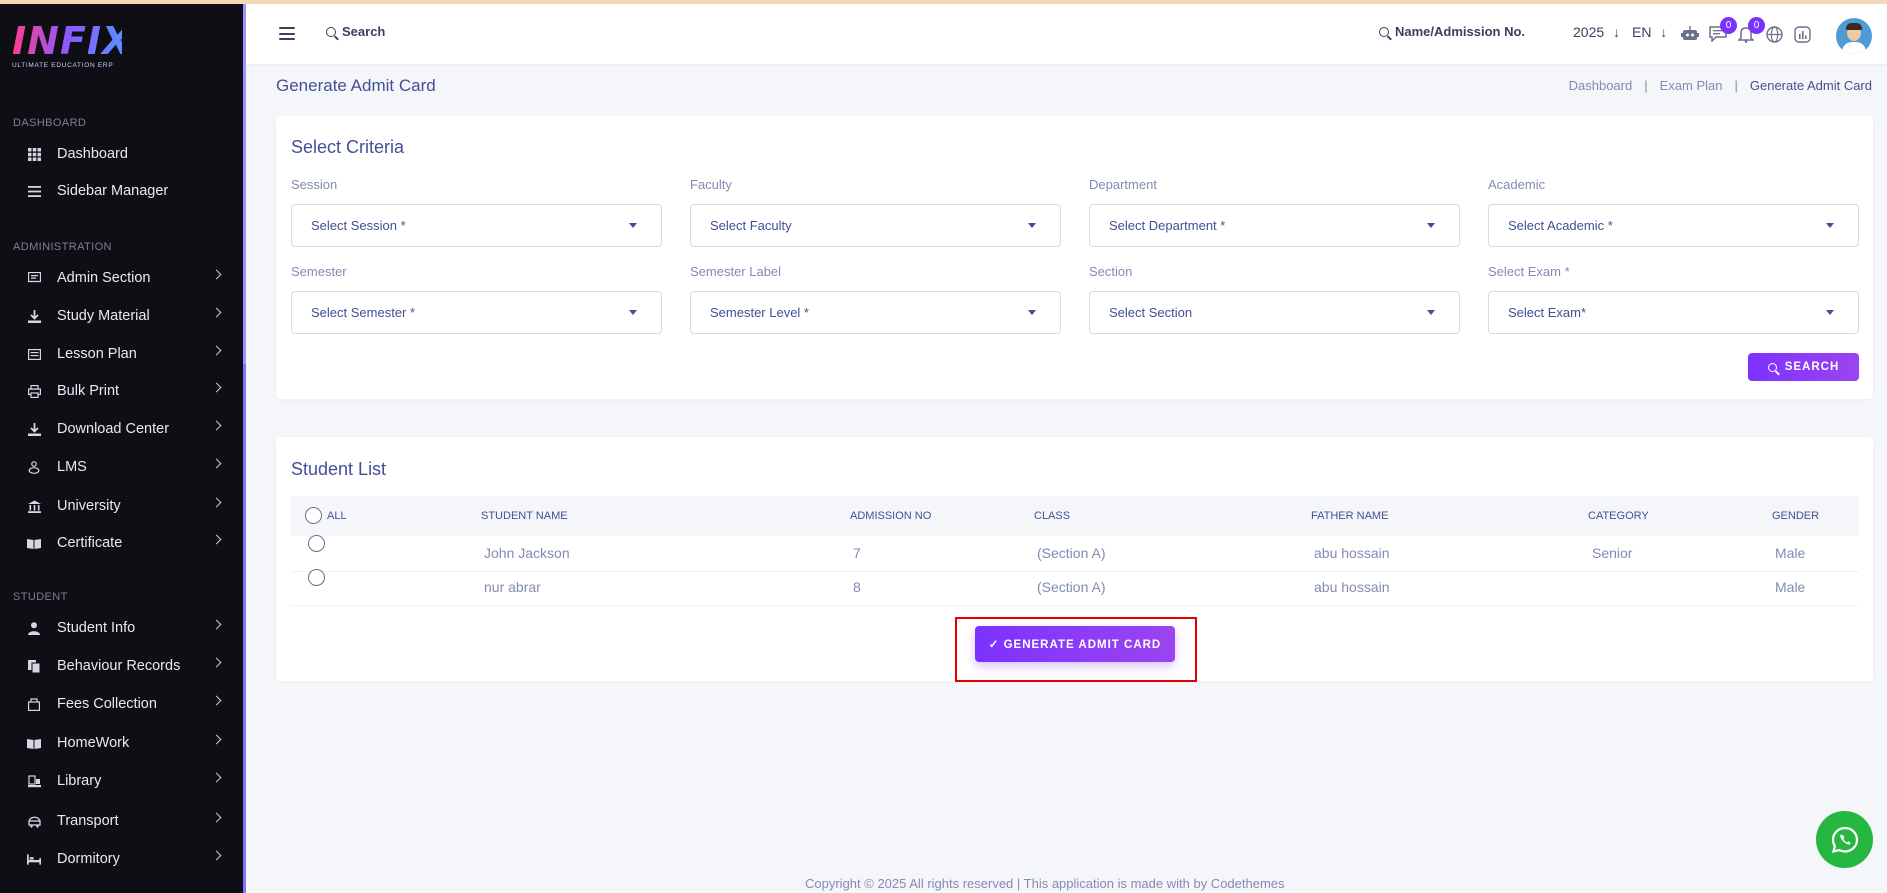 The height and width of the screenshot is (893, 1887). Describe the element at coordinates (120, 821) in the screenshot. I see `sidebar-item-transport: Transport` at that location.